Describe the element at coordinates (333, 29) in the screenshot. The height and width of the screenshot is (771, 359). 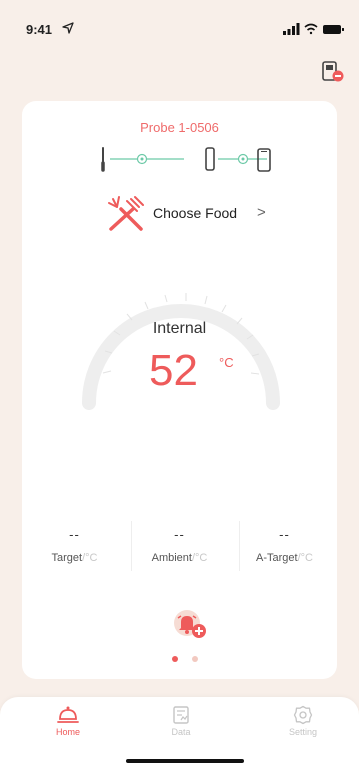
I see `battery-icon` at that location.